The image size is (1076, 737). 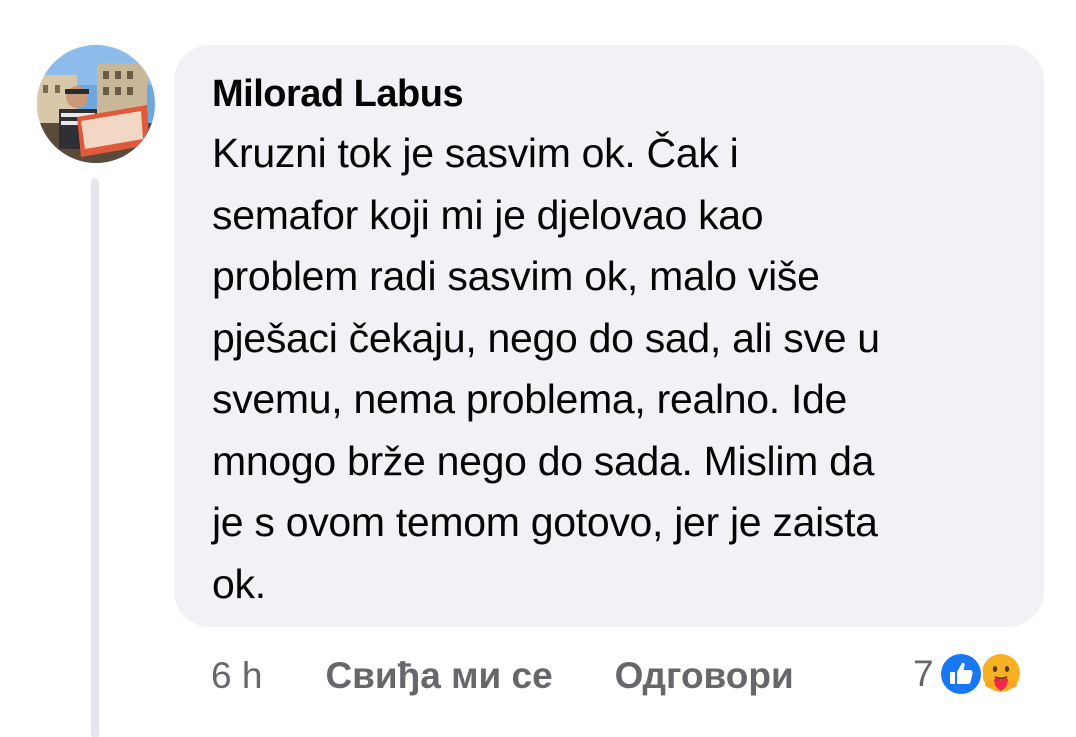 What do you see at coordinates (236, 676) in the screenshot?
I see `comment-timestamp: 6 h` at bounding box center [236, 676].